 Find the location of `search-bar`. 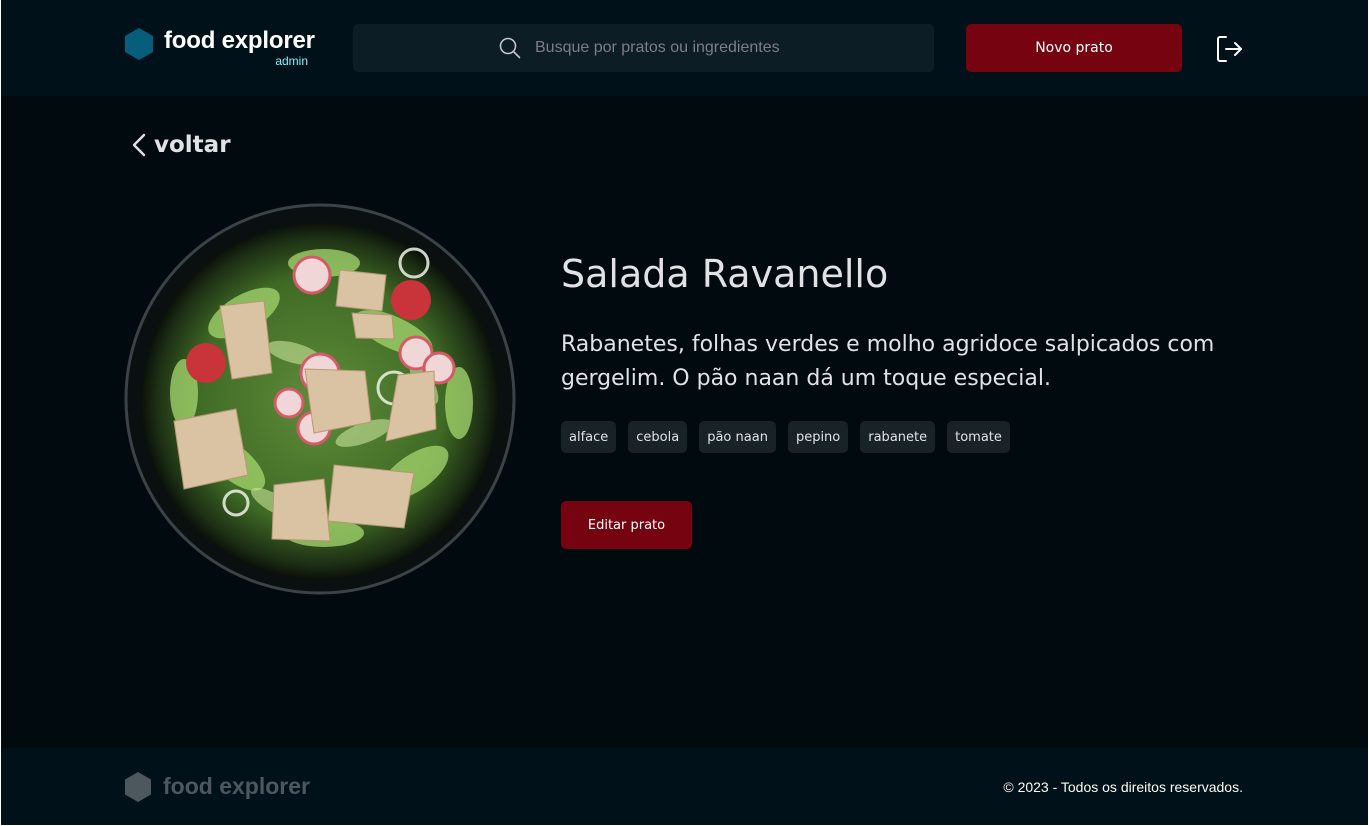

search-bar is located at coordinates (643, 48).